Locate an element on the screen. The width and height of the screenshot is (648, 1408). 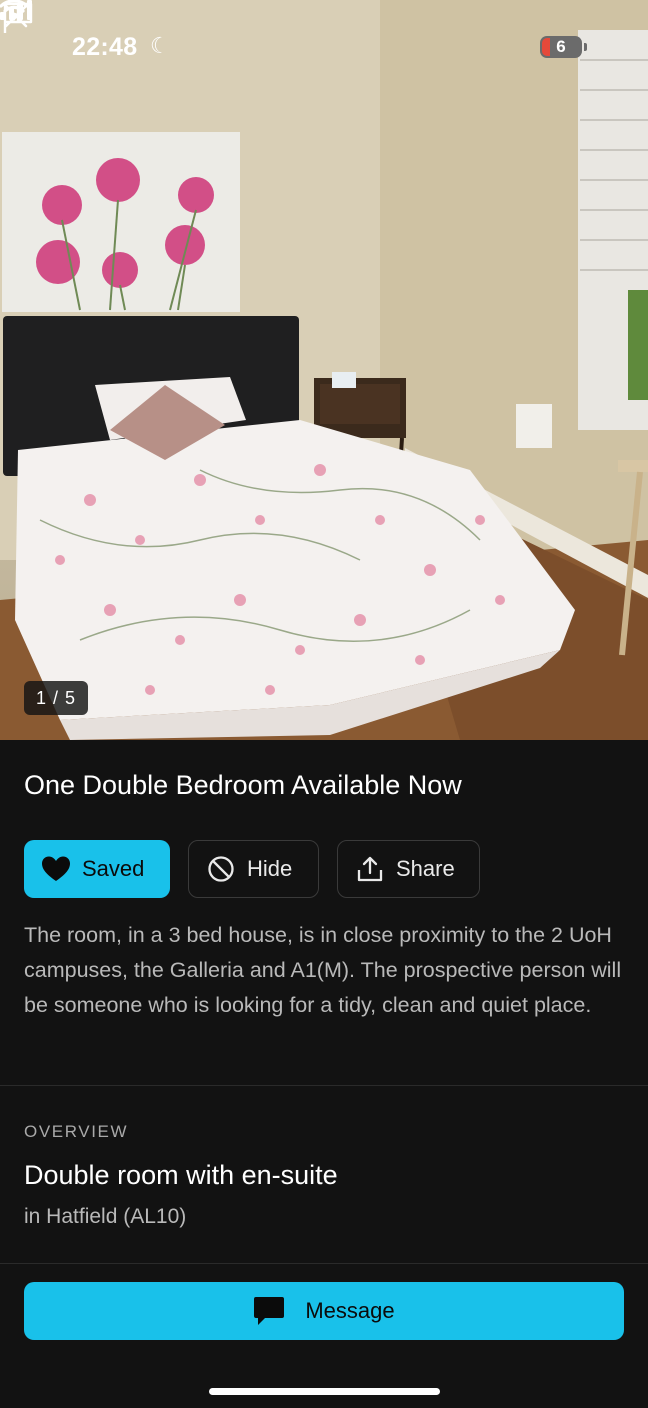
section-divider is located at coordinates (324, 1085).